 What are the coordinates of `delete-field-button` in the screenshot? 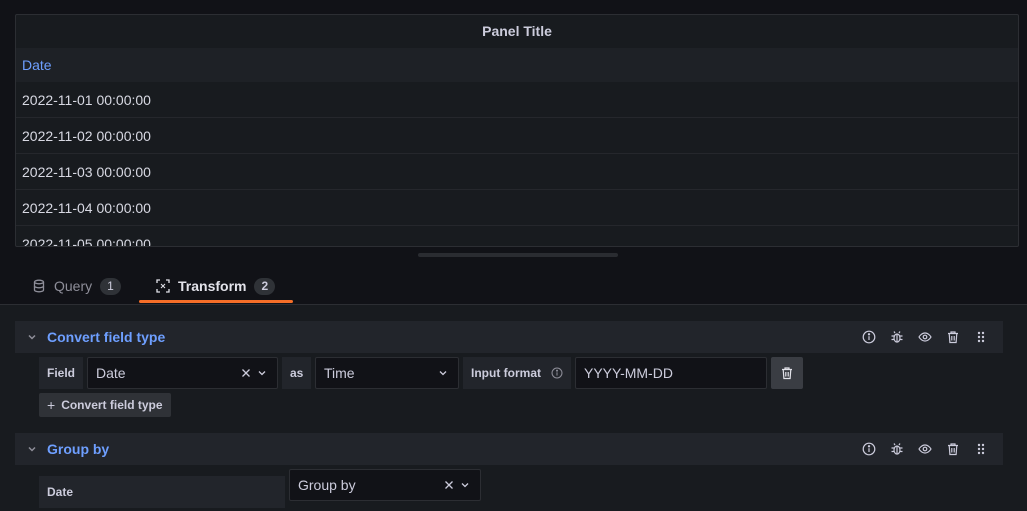 It's located at (787, 373).